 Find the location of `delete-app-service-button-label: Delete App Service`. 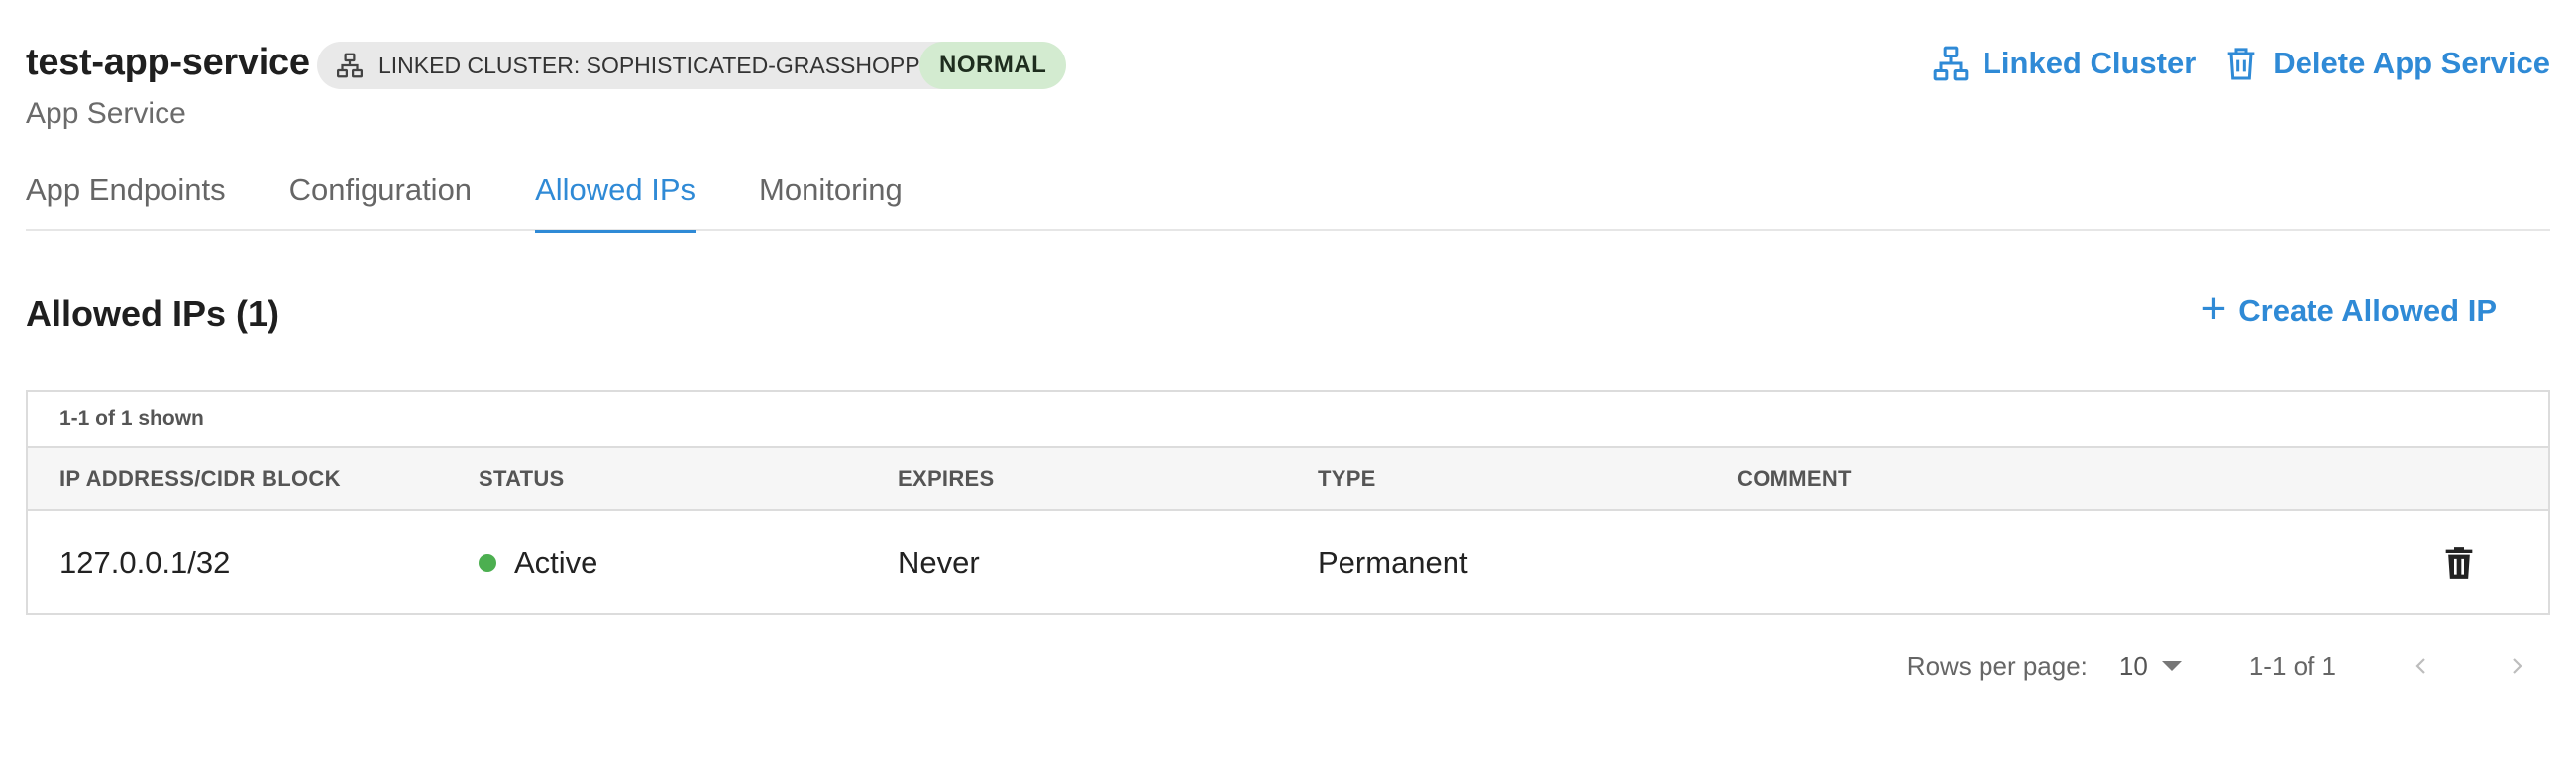

delete-app-service-button-label: Delete App Service is located at coordinates (2411, 63).